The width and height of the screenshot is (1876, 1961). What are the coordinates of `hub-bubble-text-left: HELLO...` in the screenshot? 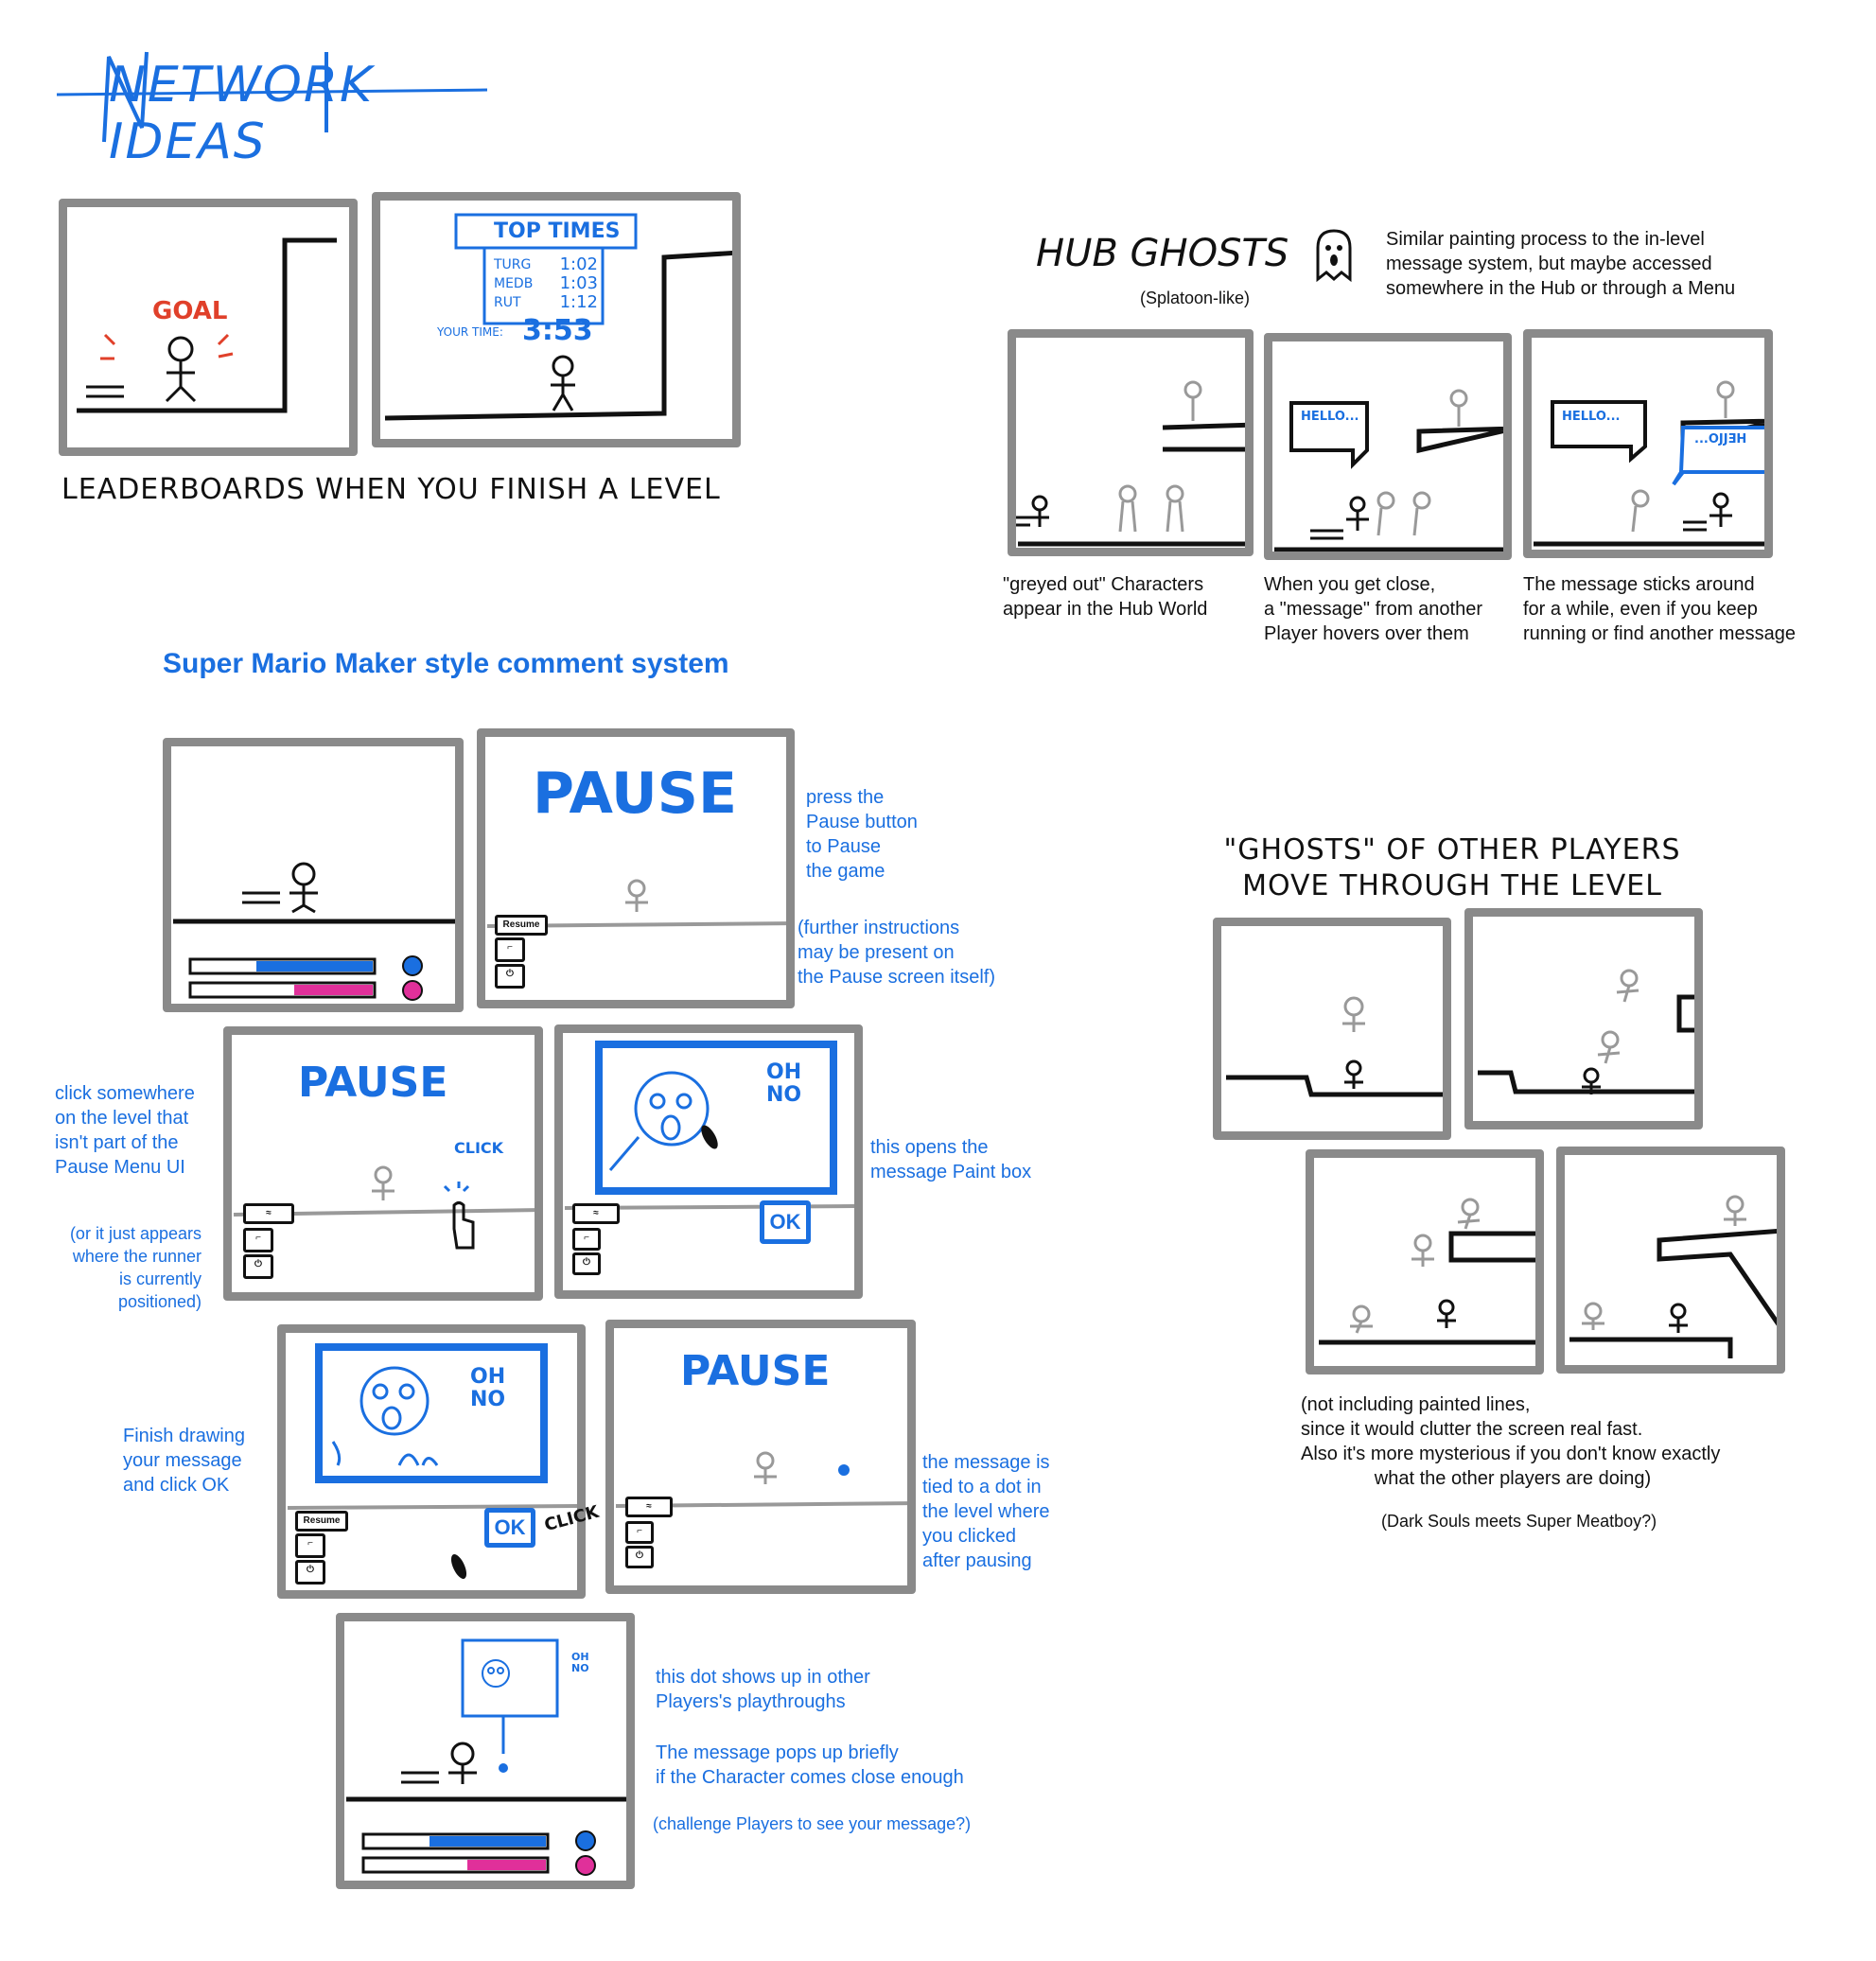 It's located at (1591, 417).